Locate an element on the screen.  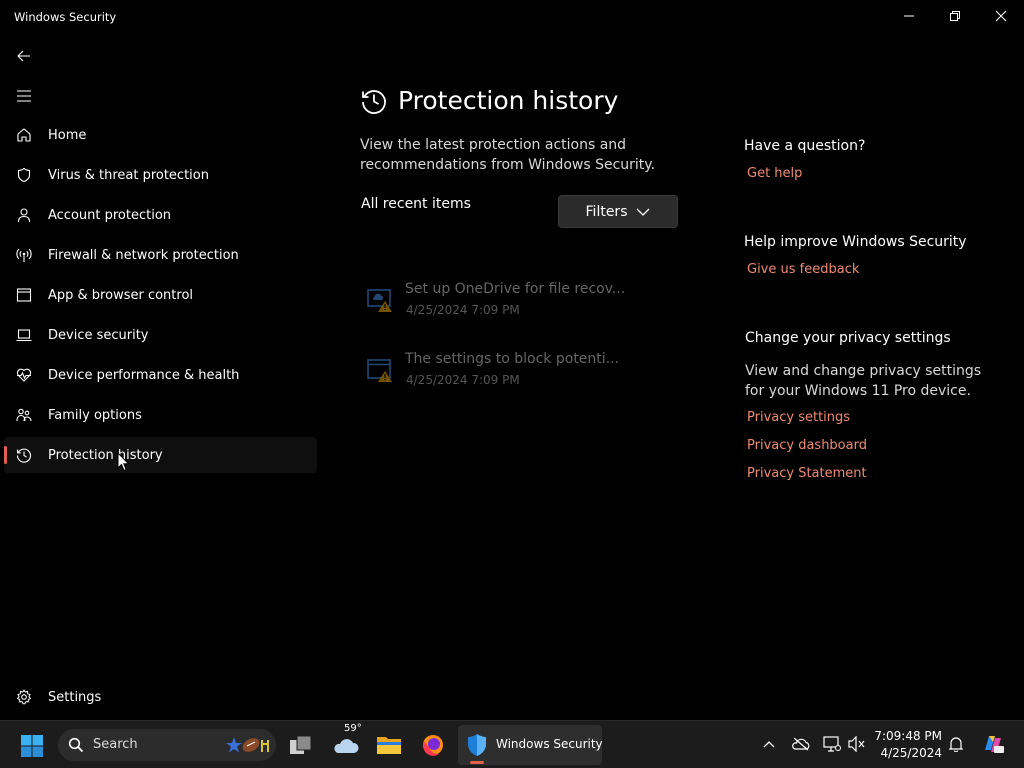
firefox-icon is located at coordinates (433, 745).